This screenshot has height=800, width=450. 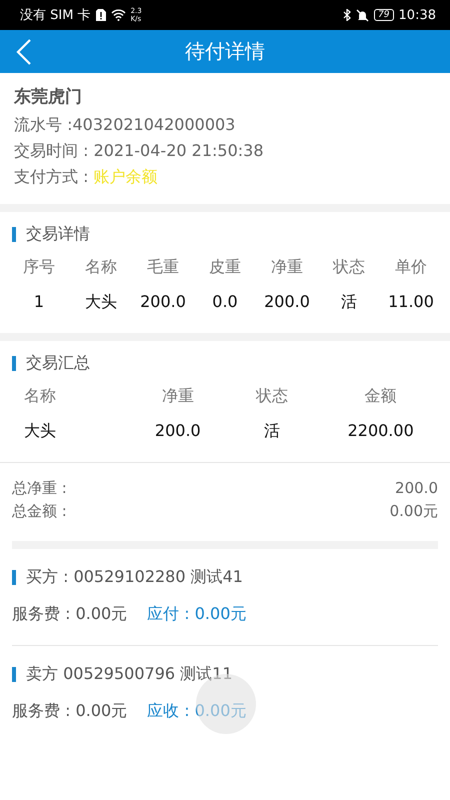 What do you see at coordinates (39, 267) in the screenshot?
I see `column-header: 序号` at bounding box center [39, 267].